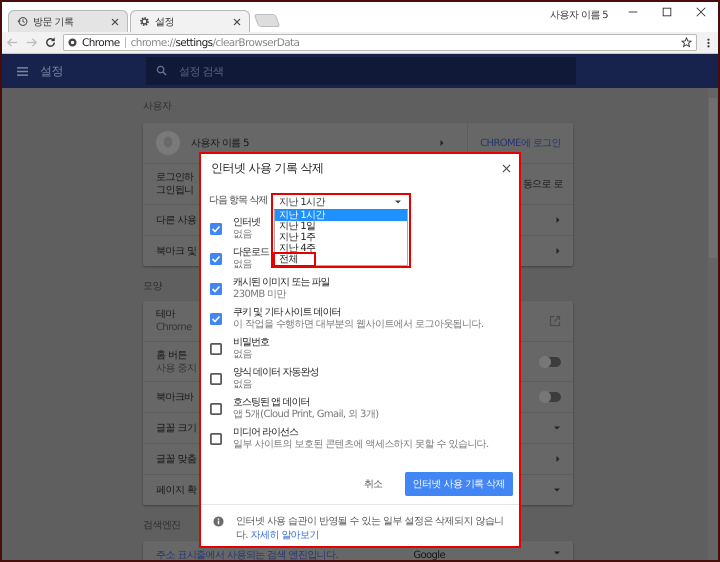 This screenshot has width=720, height=562. I want to click on menu-icon, so click(708, 42).